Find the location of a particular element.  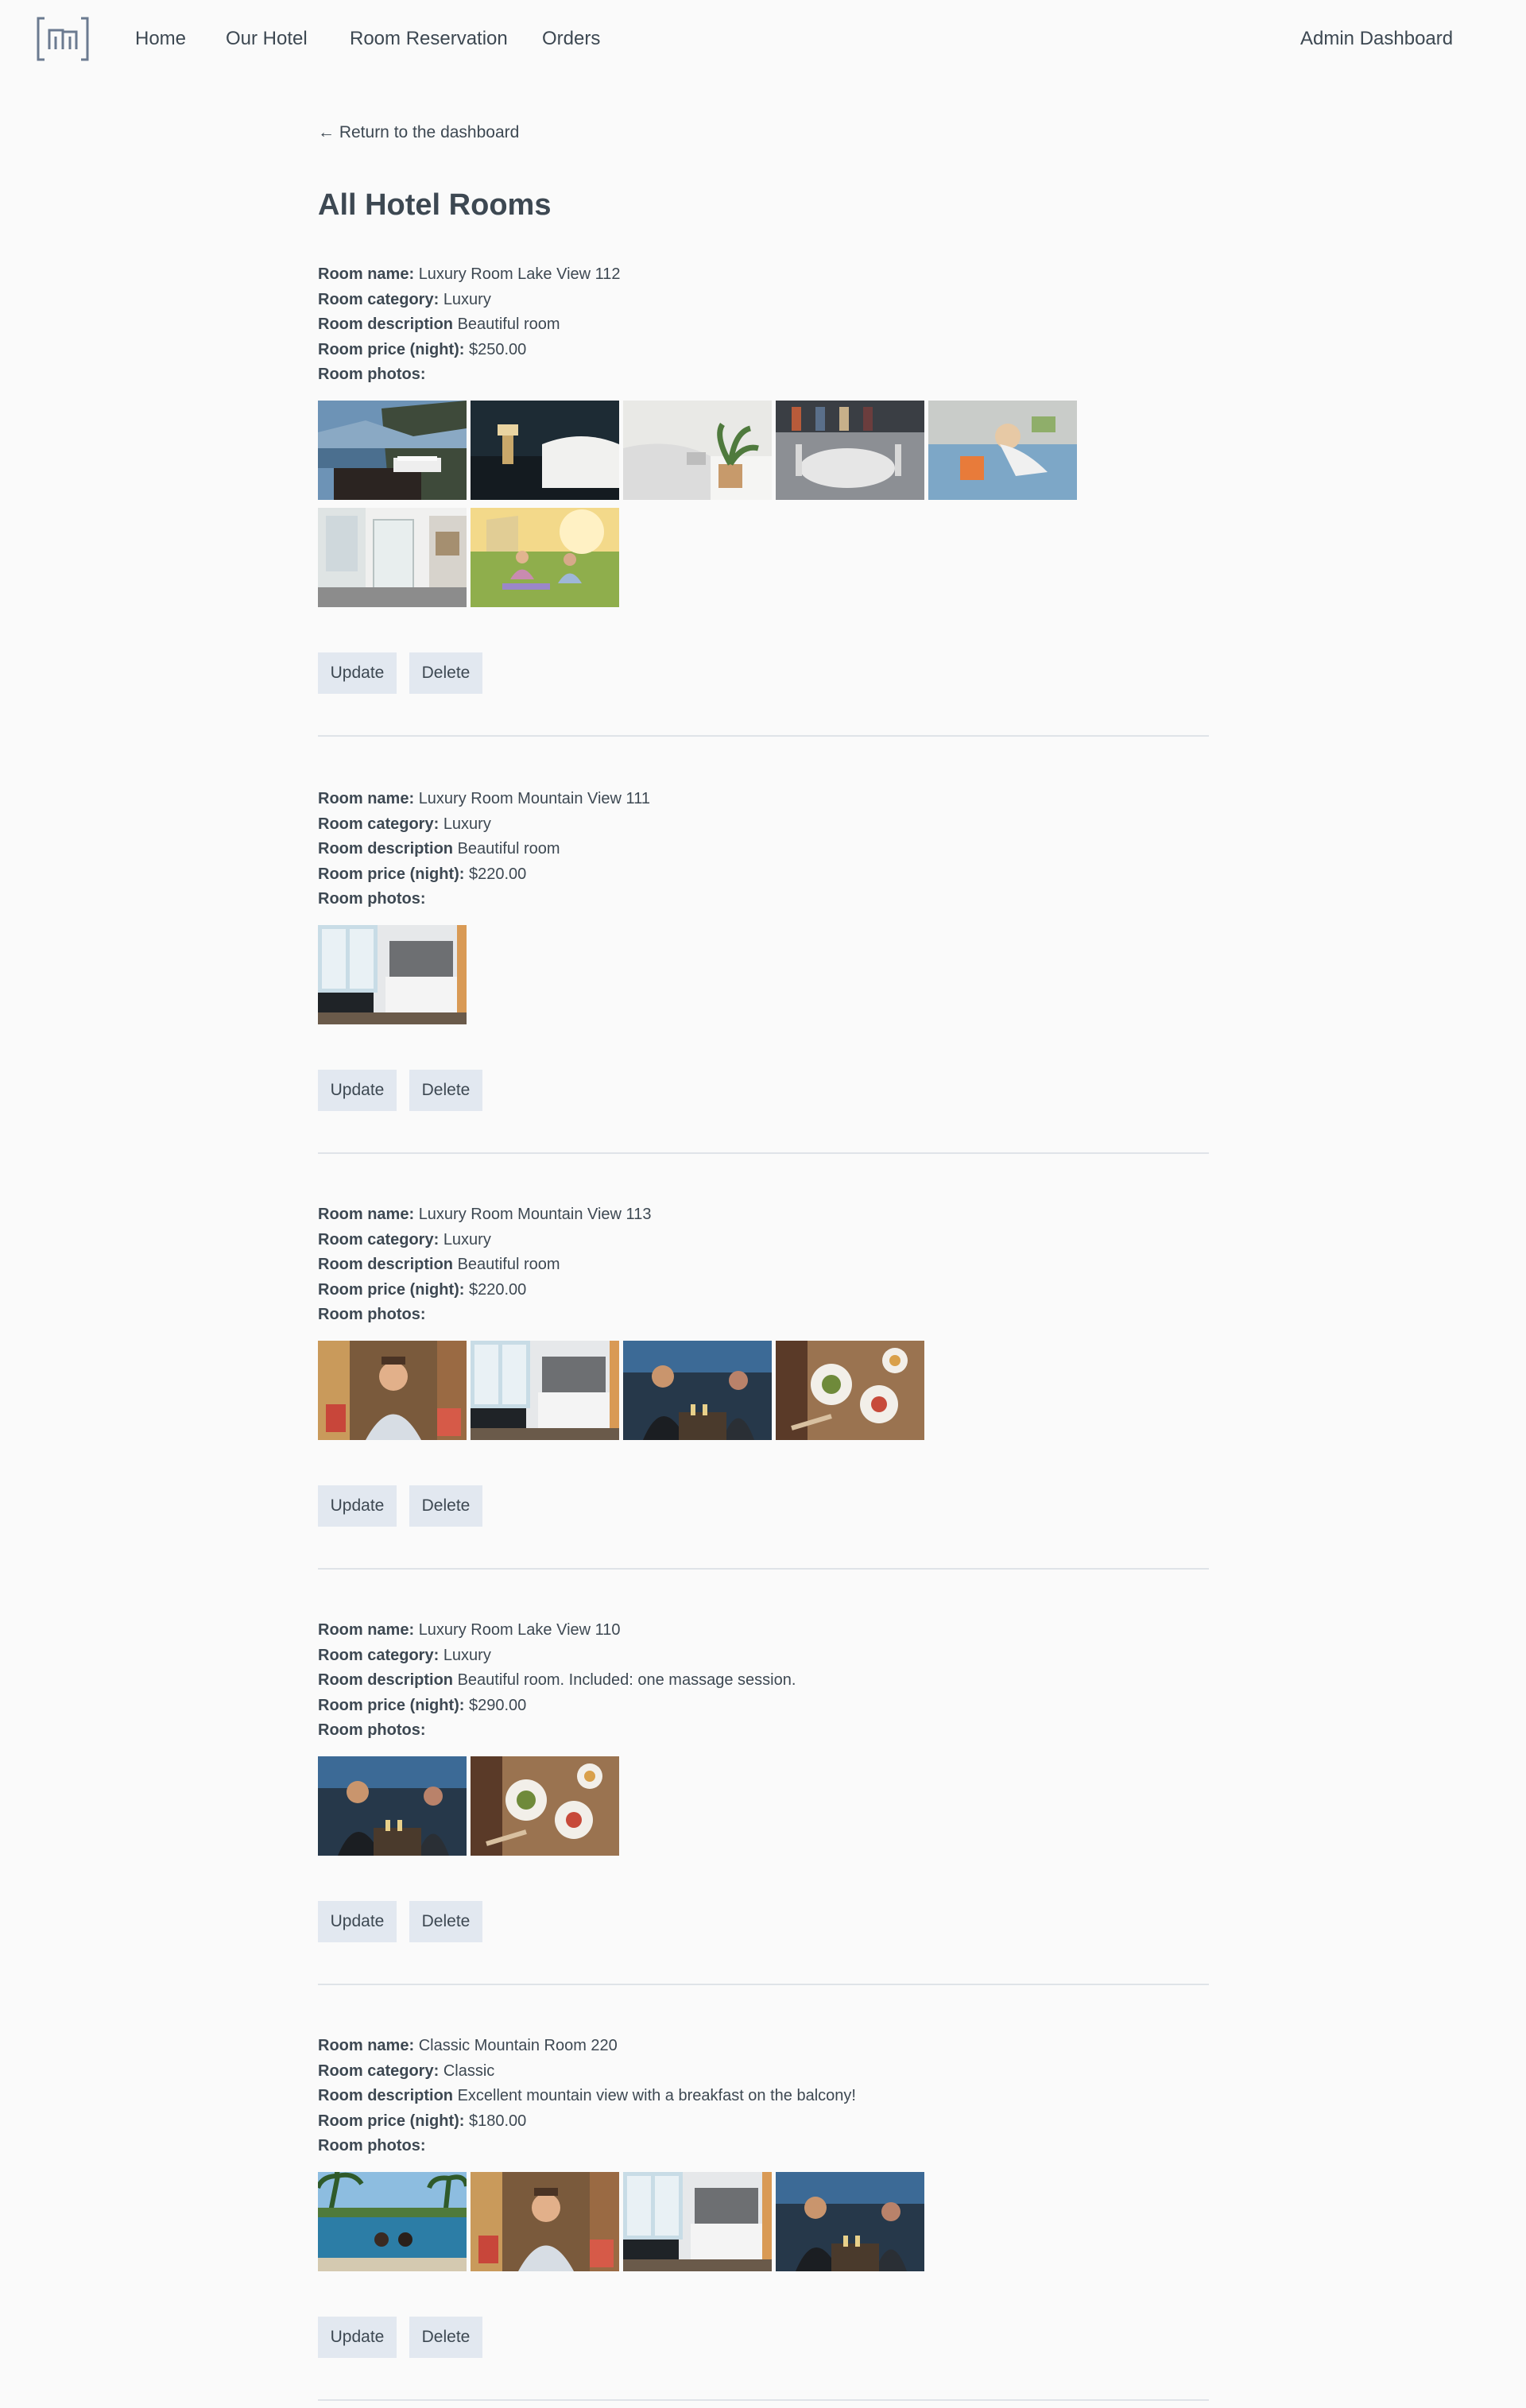

room-category-line: Room category: Luxury is located at coordinates (763, 825).